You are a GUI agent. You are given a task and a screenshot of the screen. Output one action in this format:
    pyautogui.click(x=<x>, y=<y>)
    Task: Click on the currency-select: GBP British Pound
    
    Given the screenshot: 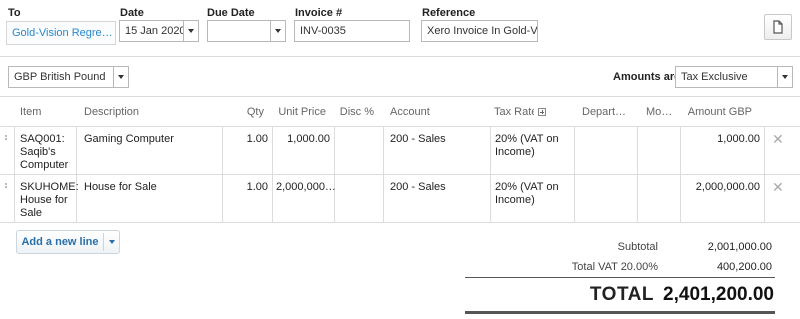 What is the action you would take?
    pyautogui.click(x=63, y=77)
    